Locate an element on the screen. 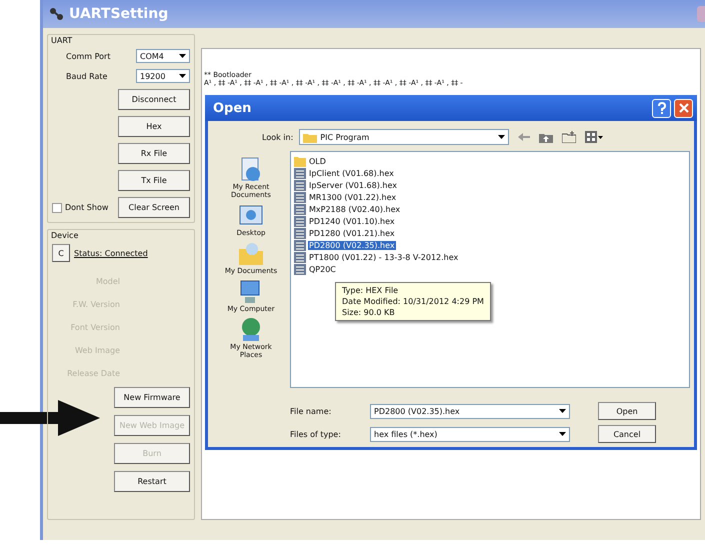 The width and height of the screenshot is (705, 548). app-icon is located at coordinates (57, 14).